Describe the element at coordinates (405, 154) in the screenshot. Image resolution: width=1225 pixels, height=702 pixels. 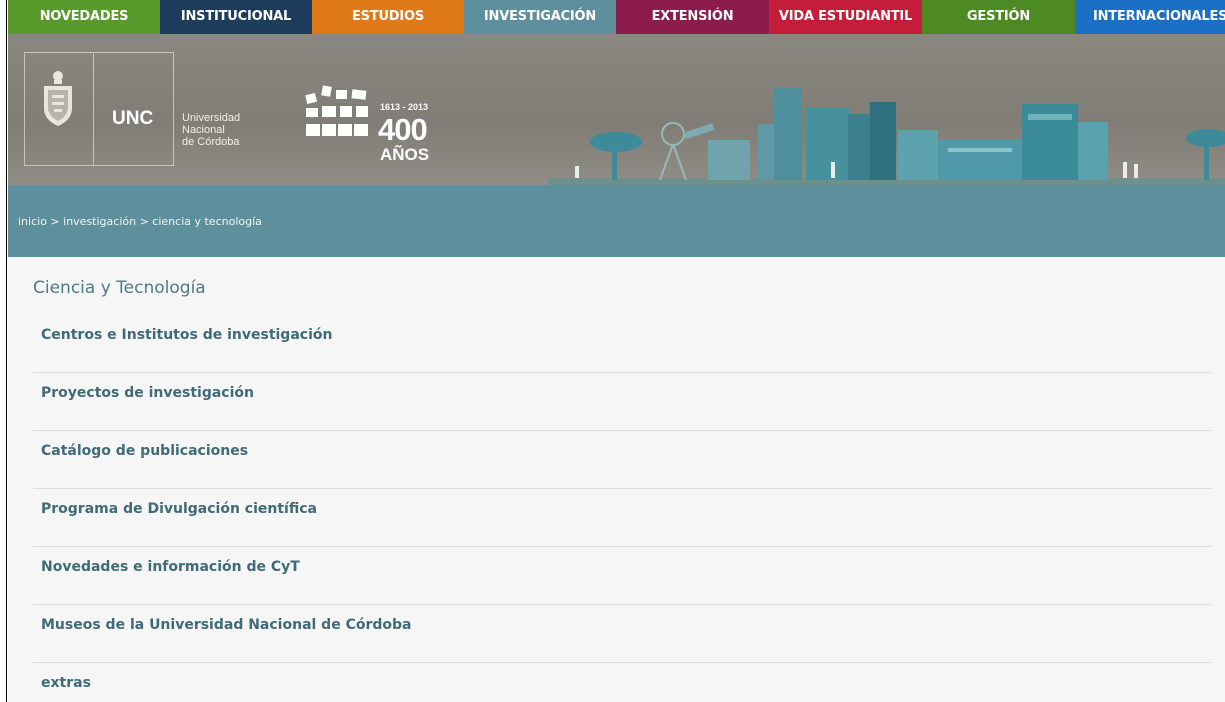
I see `anniversary-word: AÑOS` at that location.